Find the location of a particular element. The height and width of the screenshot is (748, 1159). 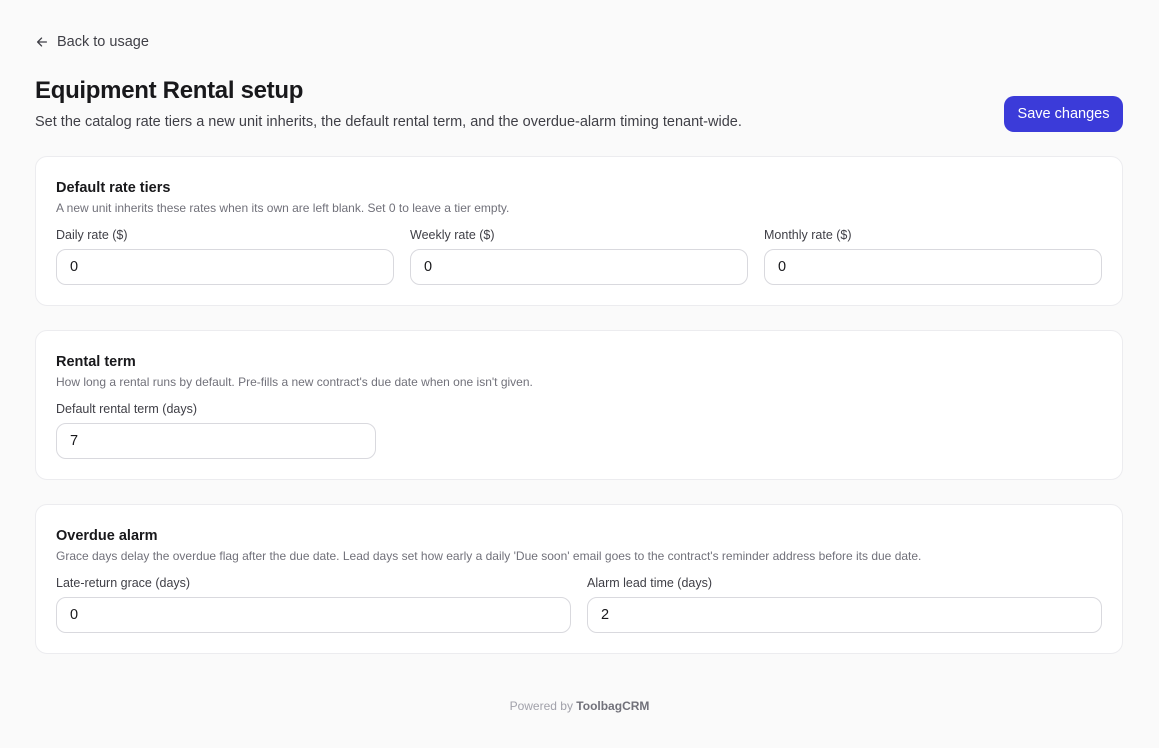

back-link-label: Back to usage is located at coordinates (103, 42).